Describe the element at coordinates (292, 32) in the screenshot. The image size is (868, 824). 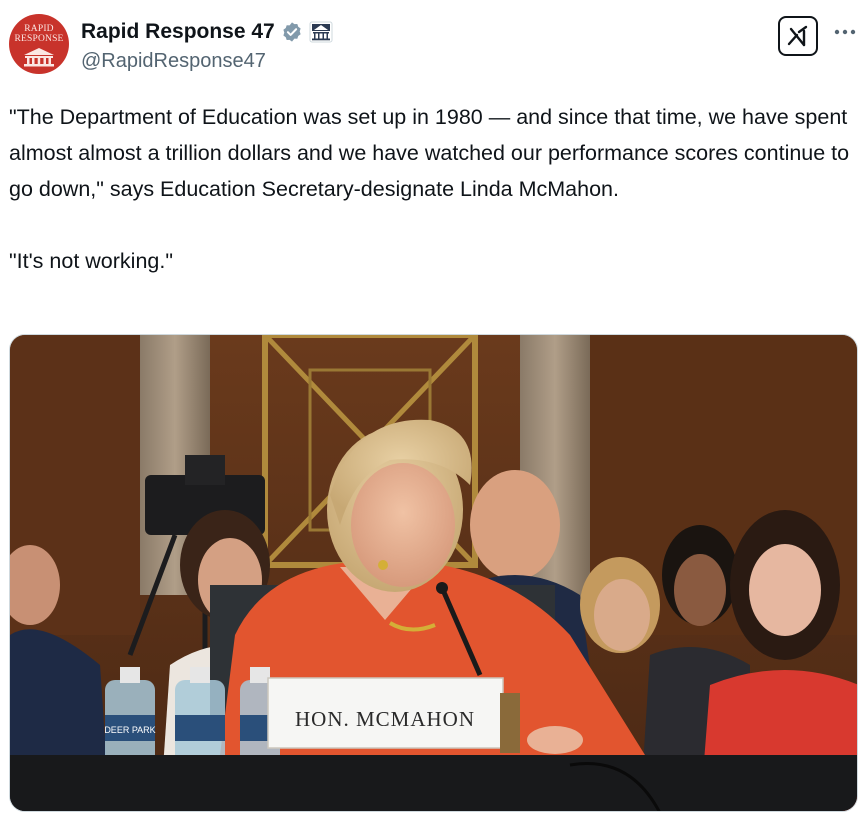
I see `verified-badge-icon` at that location.